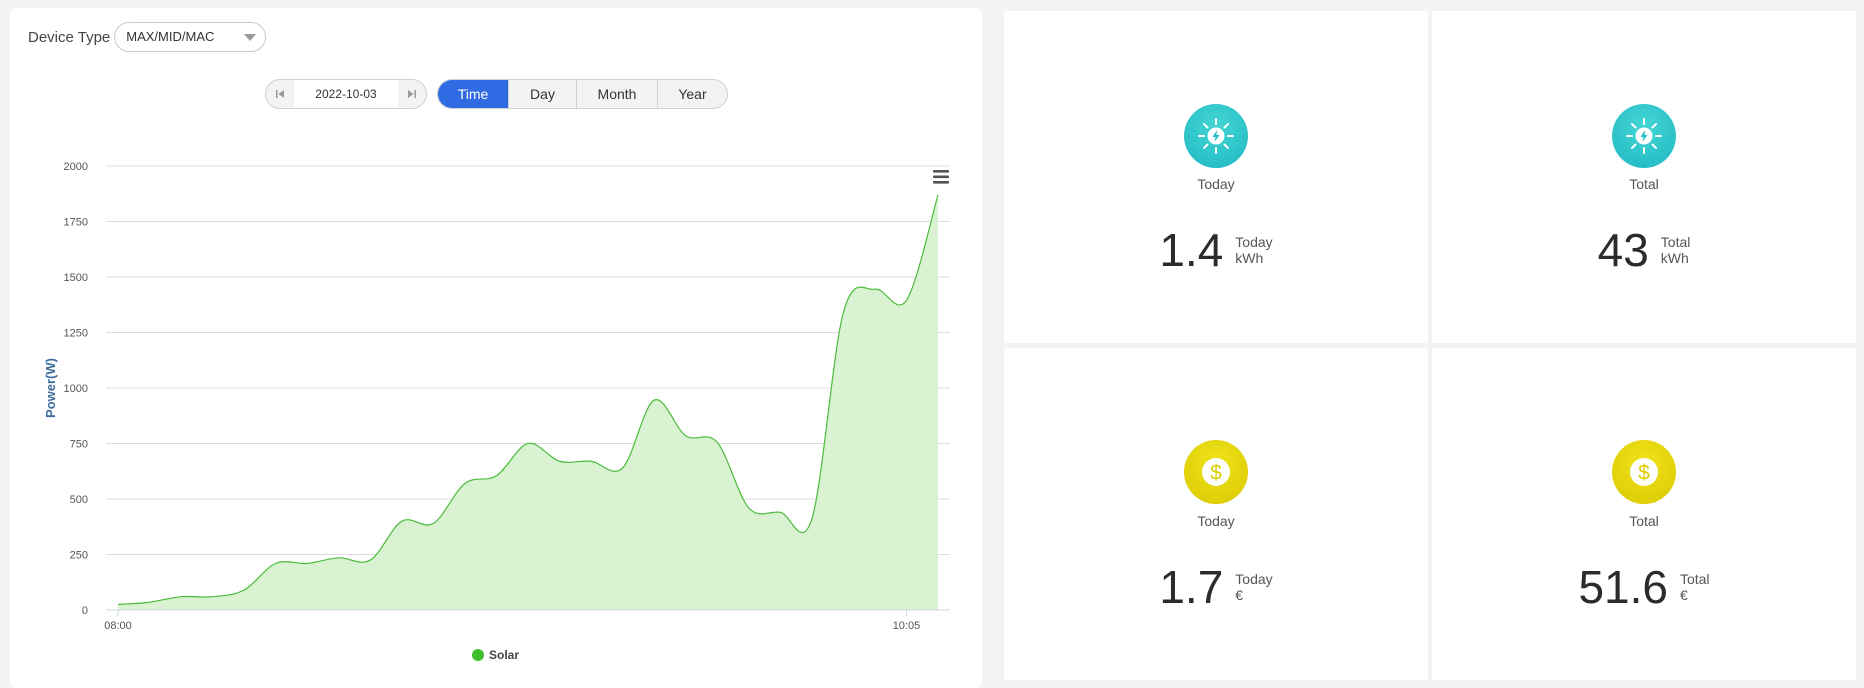 The height and width of the screenshot is (688, 1864). I want to click on stat-value: 51.6, so click(1623, 587).